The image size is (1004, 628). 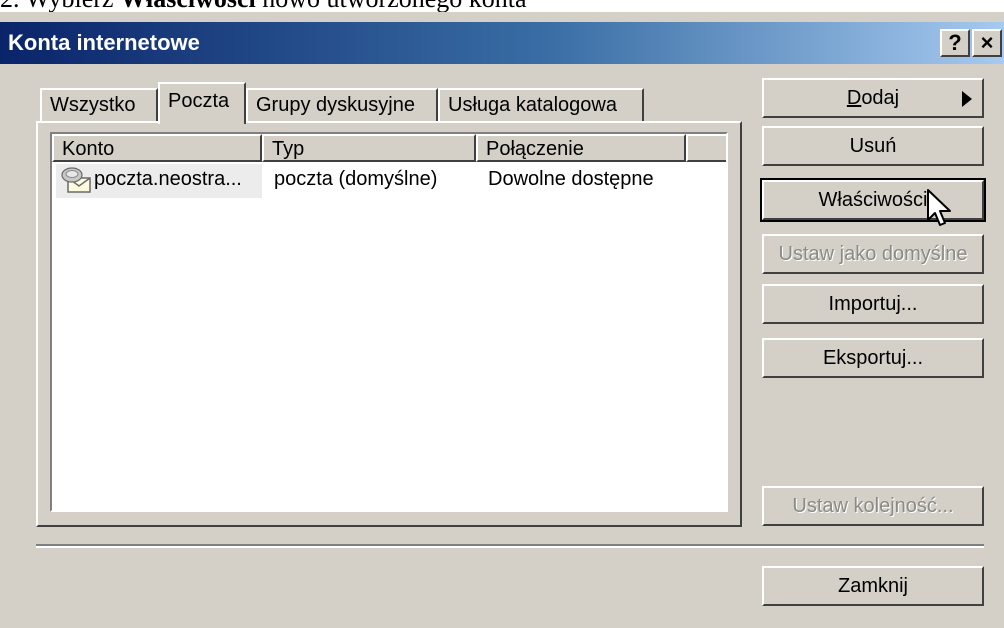 I want to click on submenu-arrow-icon, so click(x=967, y=99).